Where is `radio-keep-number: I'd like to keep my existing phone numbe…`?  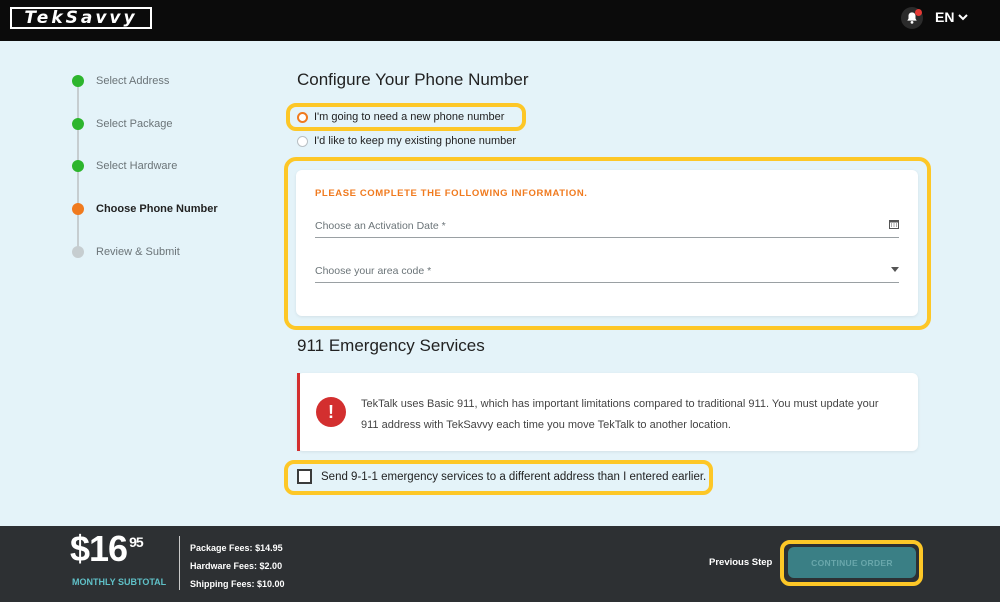
radio-keep-number: I'd like to keep my existing phone numbe… is located at coordinates (406, 141).